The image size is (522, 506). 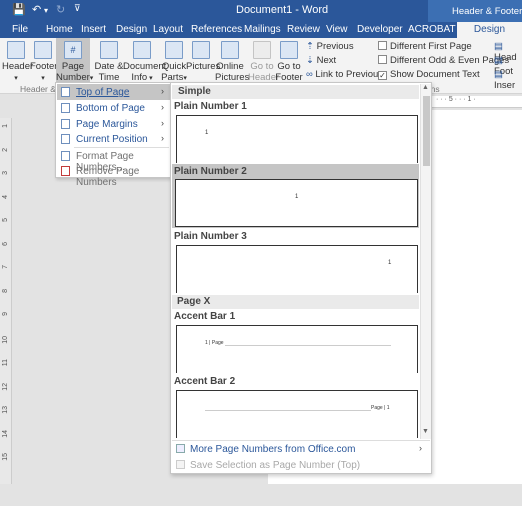 I want to click on tab-insert: Insert, so click(x=93, y=29).